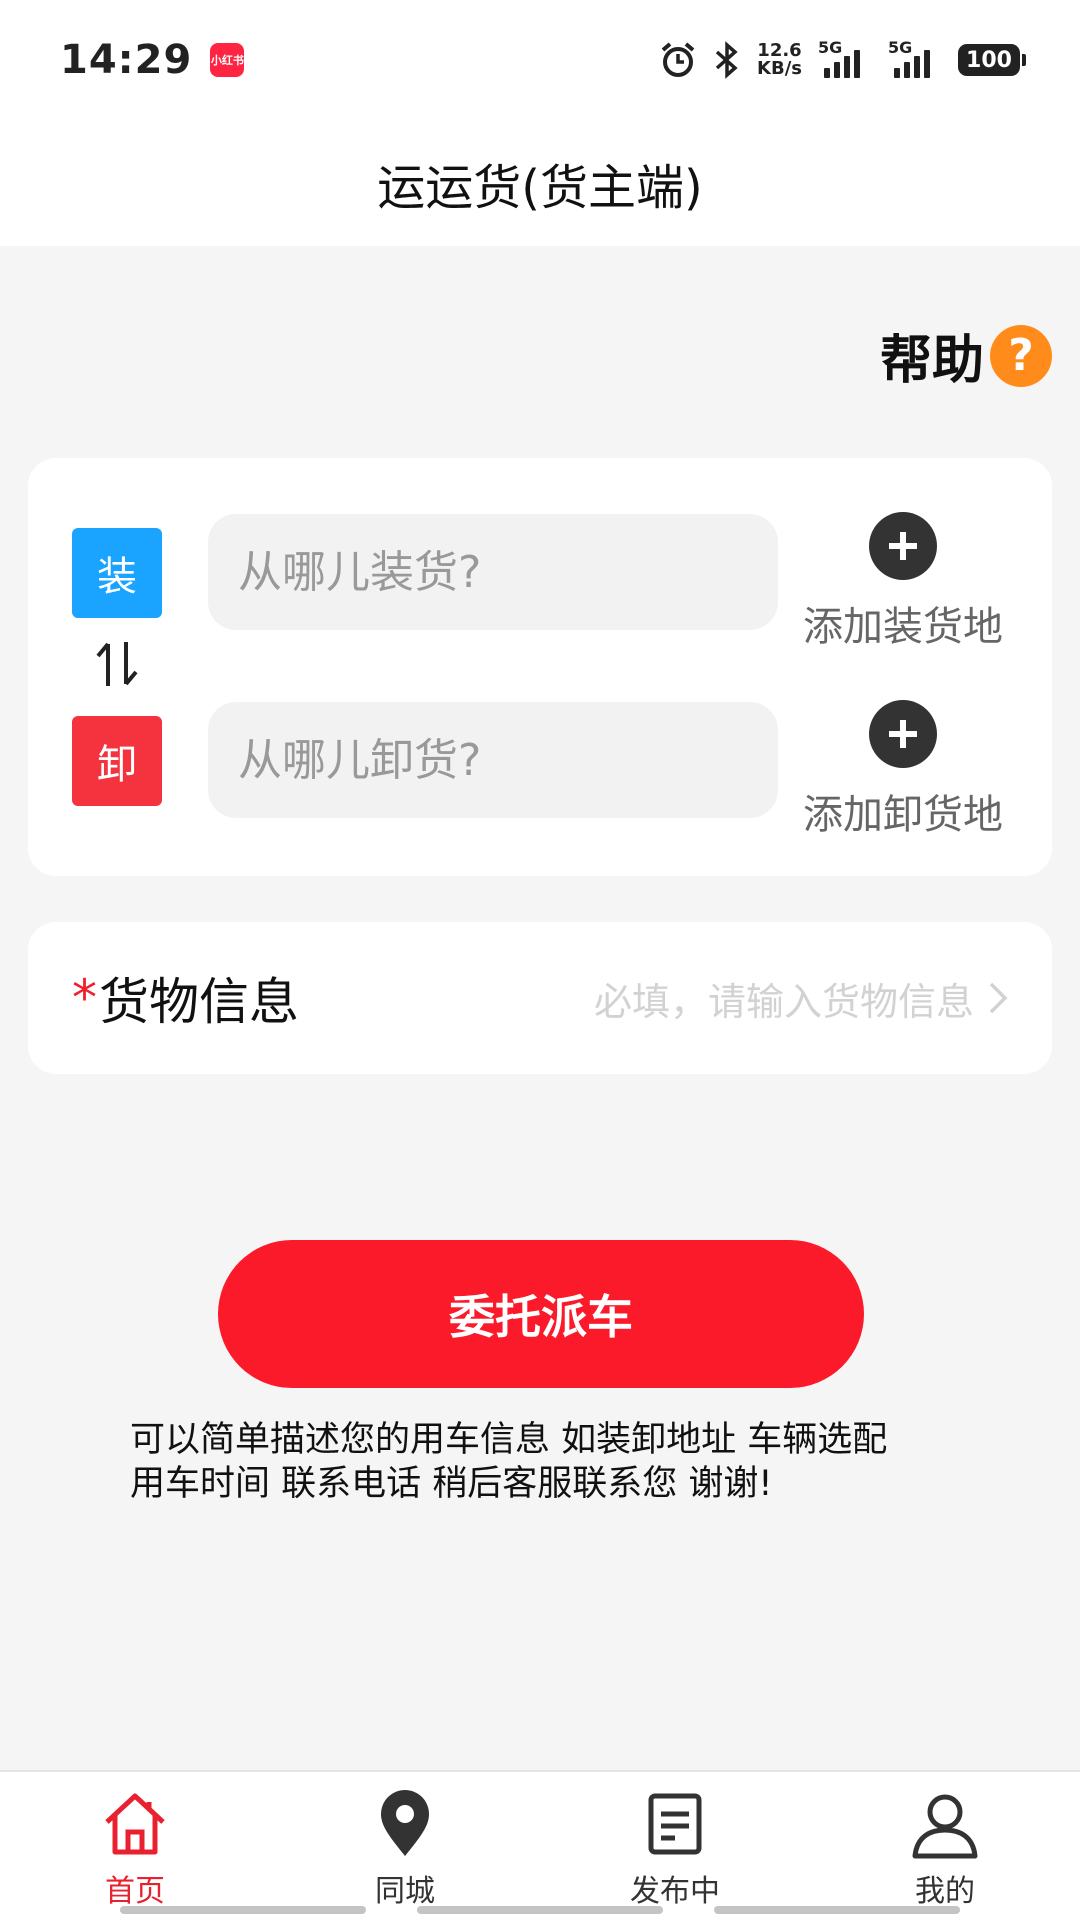 This screenshot has width=1080, height=1920. Describe the element at coordinates (903, 815) in the screenshot. I see `add-unload-place-label: 添加卸货地` at that location.